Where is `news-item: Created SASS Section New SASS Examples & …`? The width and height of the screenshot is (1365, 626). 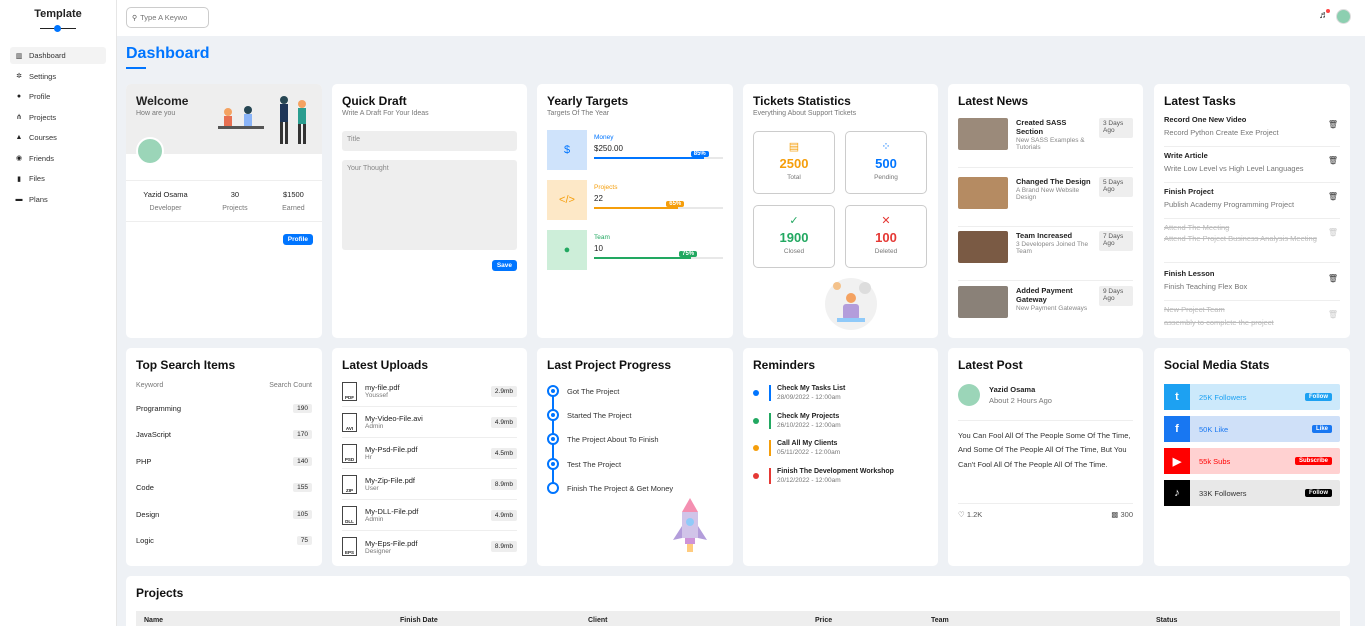
news-item: Created SASS Section New SASS Examples & … is located at coordinates (1045, 143).